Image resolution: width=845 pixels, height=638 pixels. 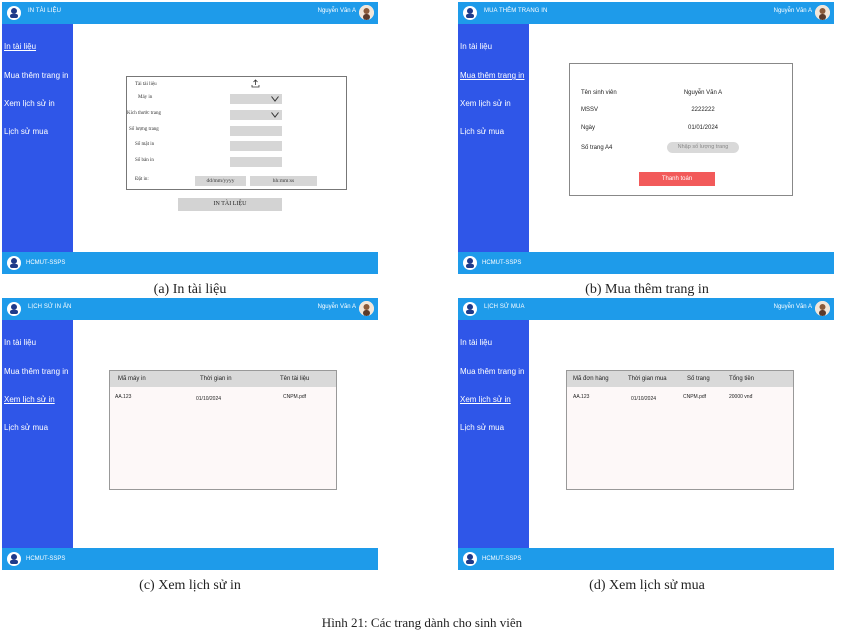 What do you see at coordinates (741, 397) in the screenshot?
I see `table-cell: 20000 vnđ` at bounding box center [741, 397].